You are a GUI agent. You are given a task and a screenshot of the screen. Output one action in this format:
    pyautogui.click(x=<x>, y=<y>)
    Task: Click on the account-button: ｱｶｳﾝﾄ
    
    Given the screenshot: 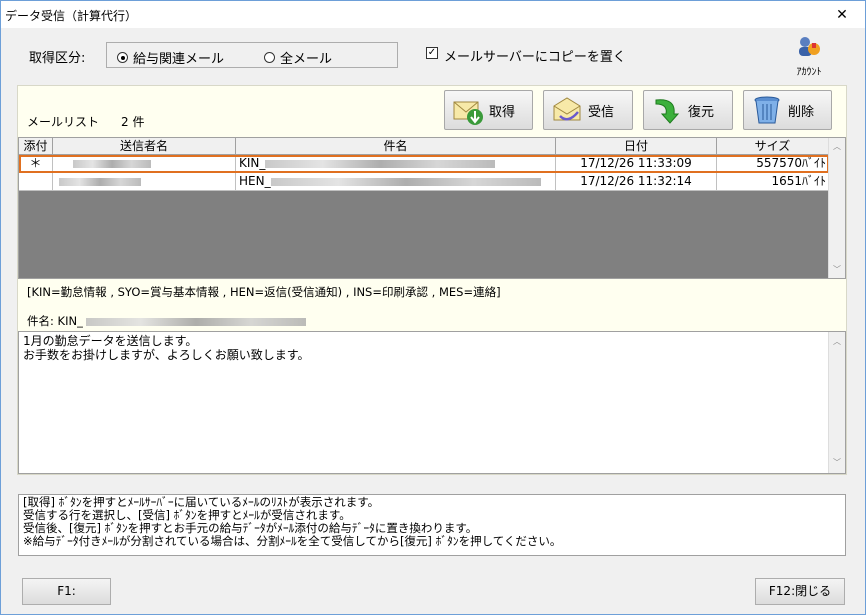 What is the action you would take?
    pyautogui.click(x=809, y=57)
    